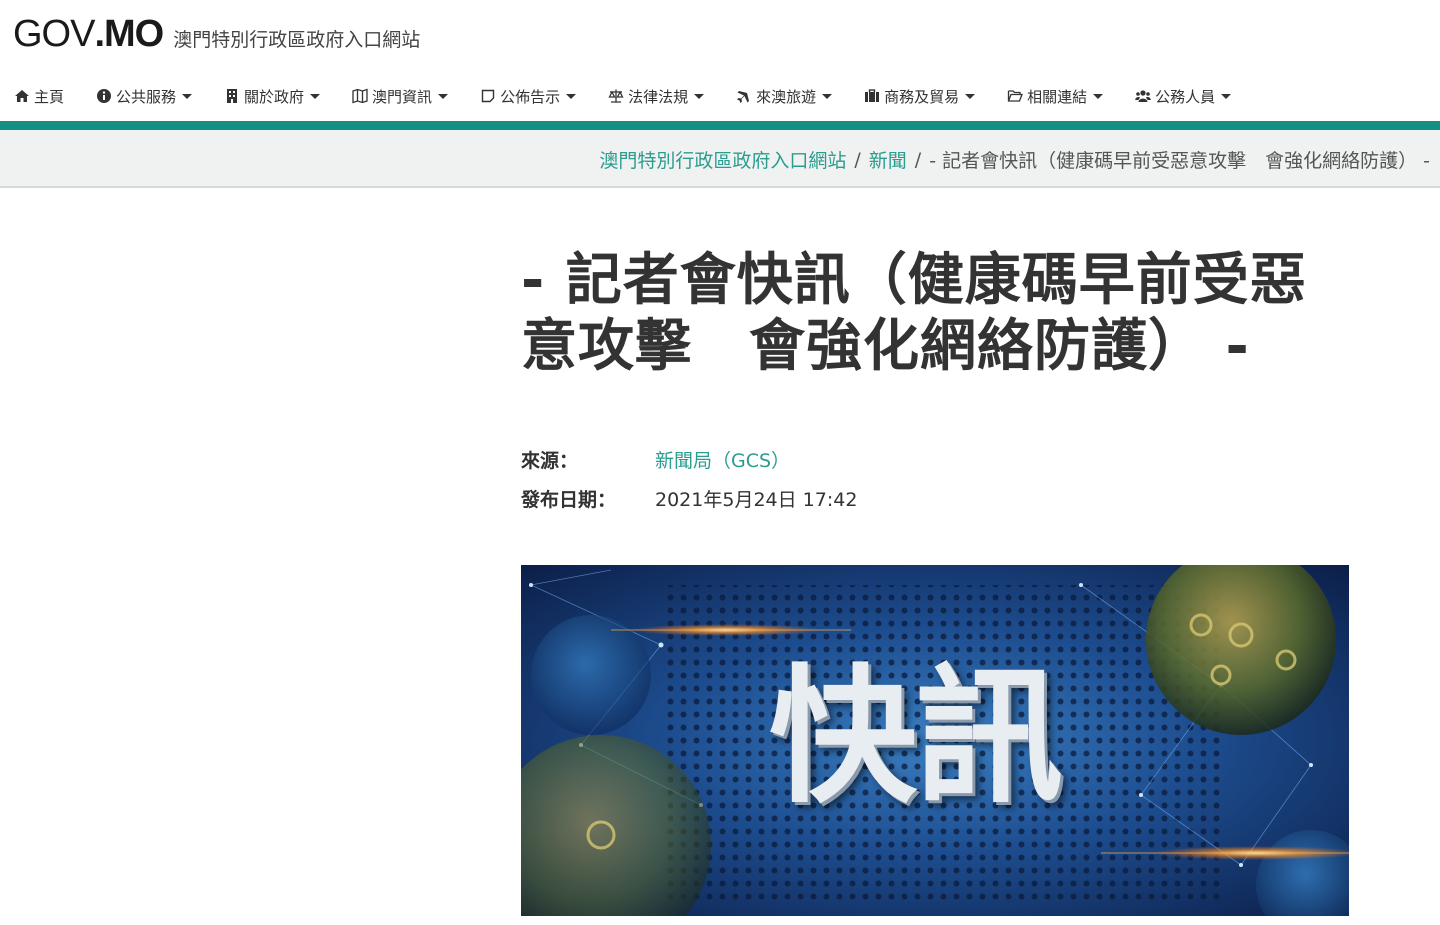 This screenshot has height=925, width=1440. What do you see at coordinates (756, 500) in the screenshot?
I see `publish-date: 2021年5月24日 17:42` at bounding box center [756, 500].